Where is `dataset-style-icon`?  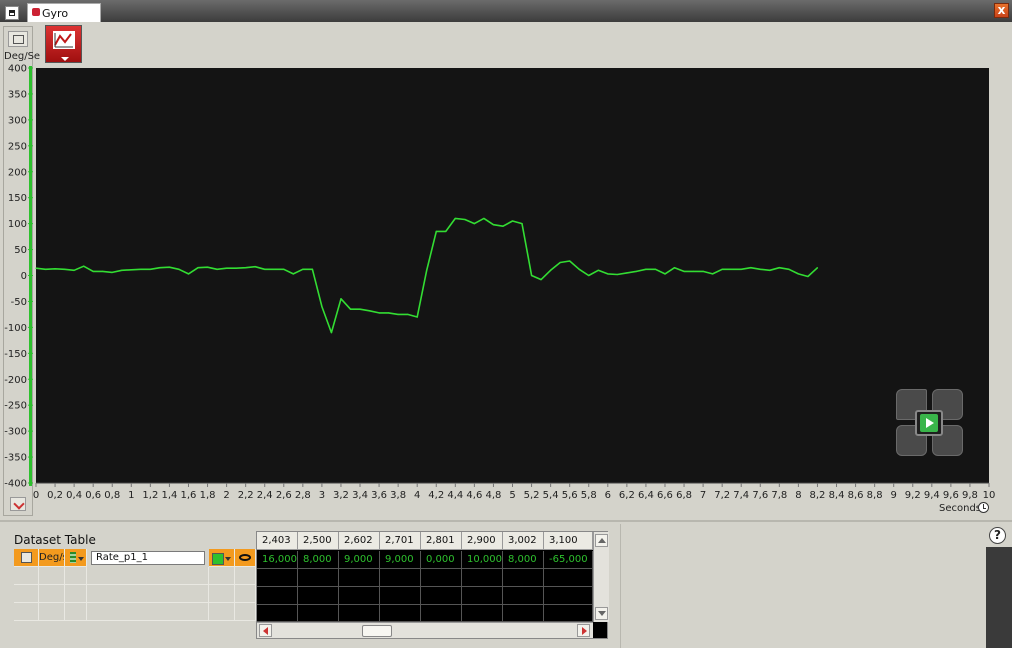
dataset-style-icon is located at coordinates (76, 558).